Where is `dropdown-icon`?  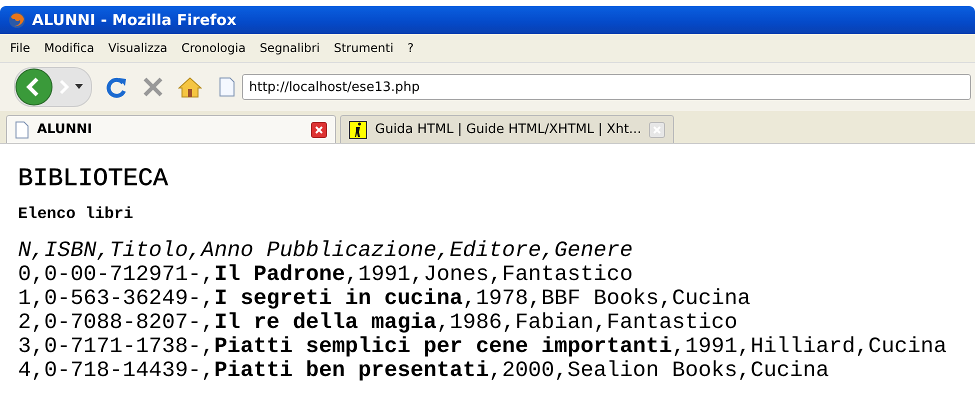
dropdown-icon is located at coordinates (79, 87).